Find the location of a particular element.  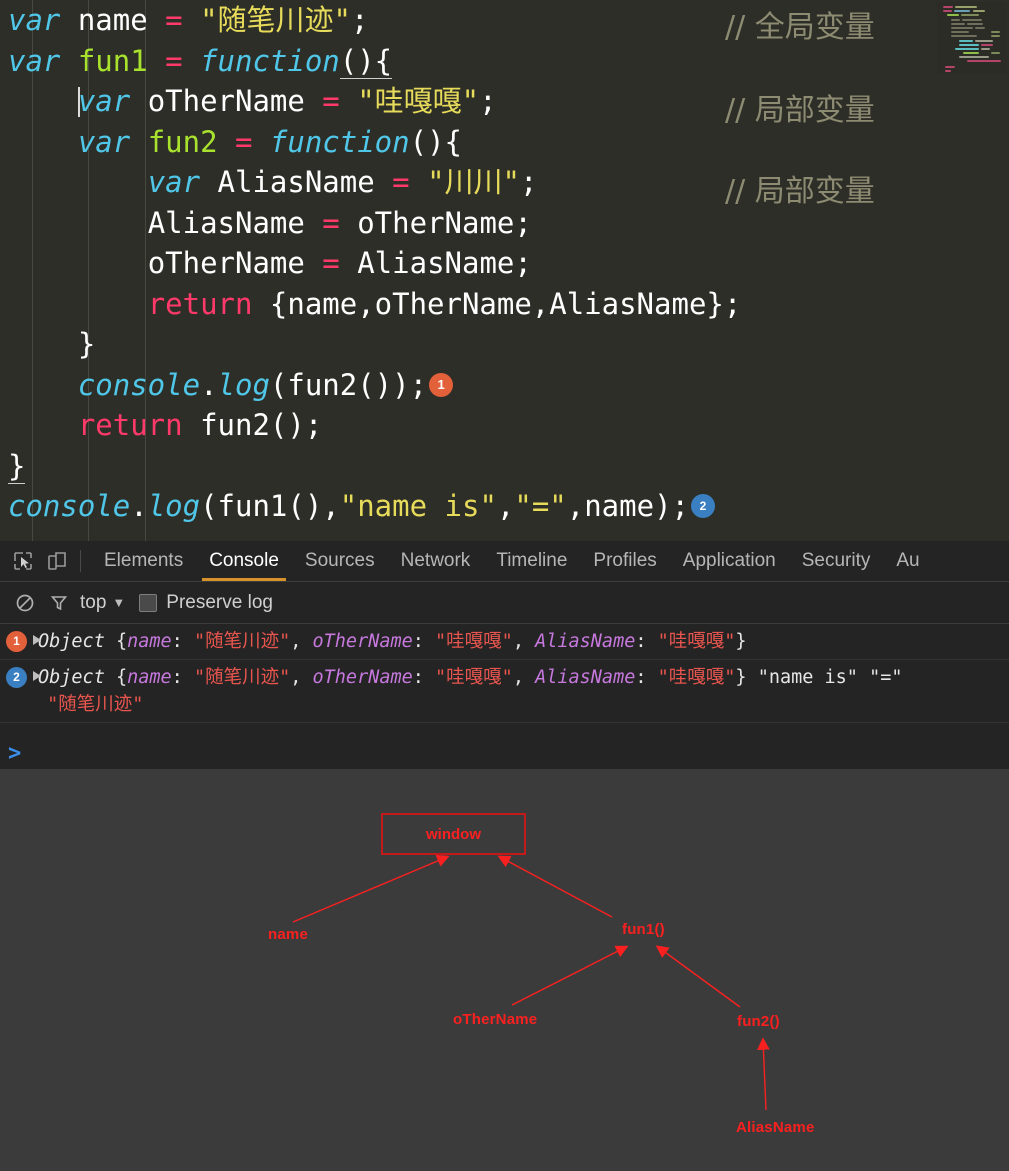

editor-minimap is located at coordinates (972, 38).